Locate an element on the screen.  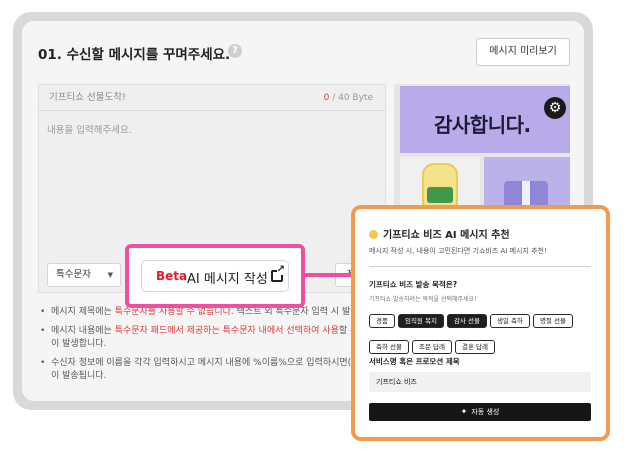
purpose-chip: 생일 축하 is located at coordinates (509, 321).